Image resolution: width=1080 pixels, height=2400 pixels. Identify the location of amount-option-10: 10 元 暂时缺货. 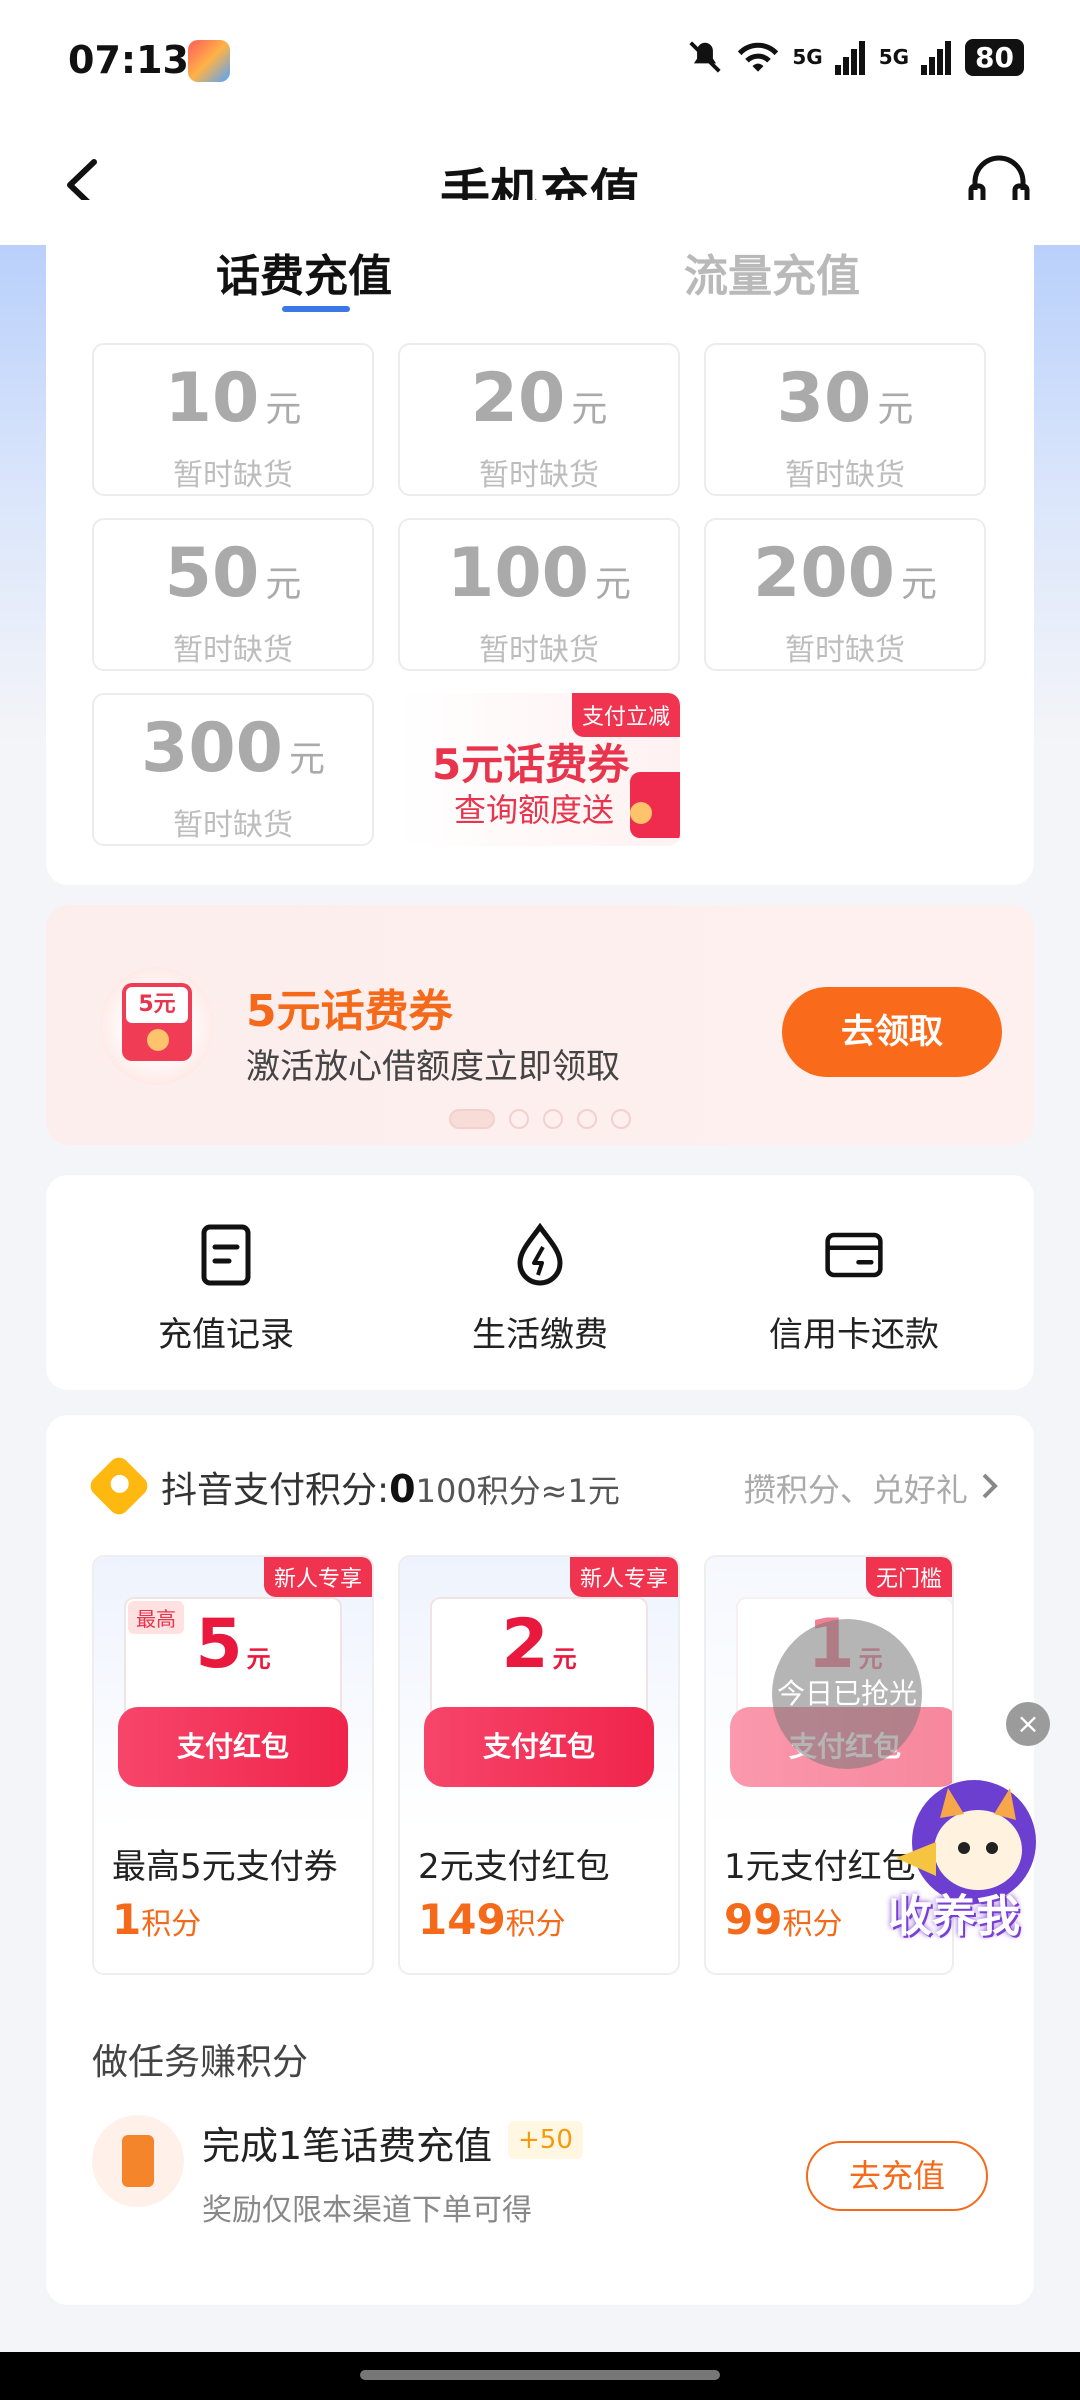
(233, 419).